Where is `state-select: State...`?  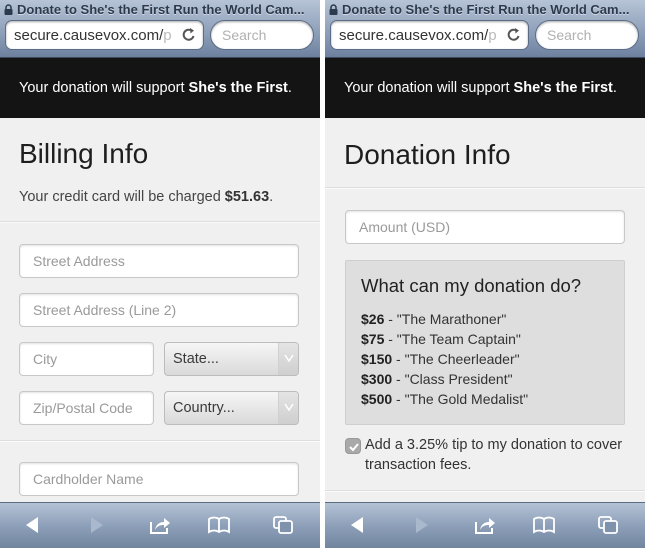 state-select: State... is located at coordinates (231, 359).